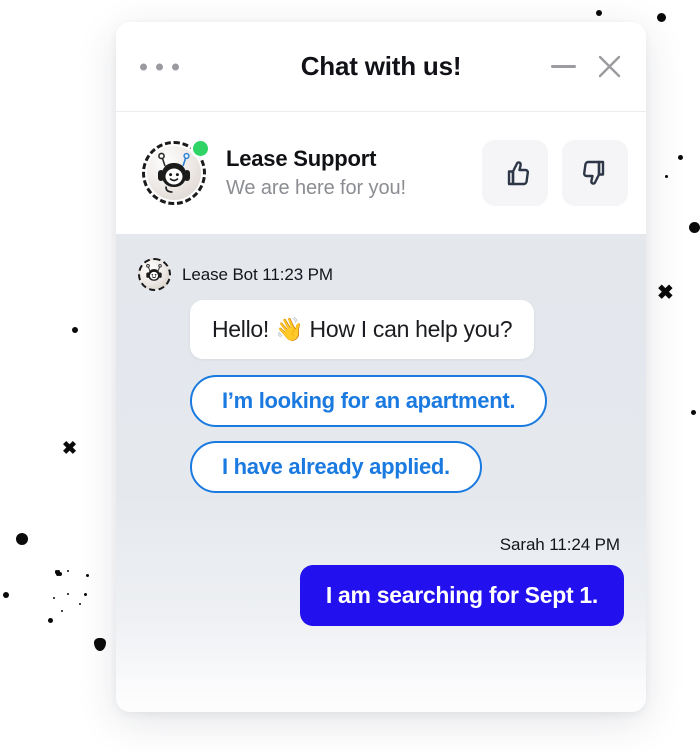 The height and width of the screenshot is (751, 700). Describe the element at coordinates (301, 158) in the screenshot. I see `agent-name: Lease Support` at that location.